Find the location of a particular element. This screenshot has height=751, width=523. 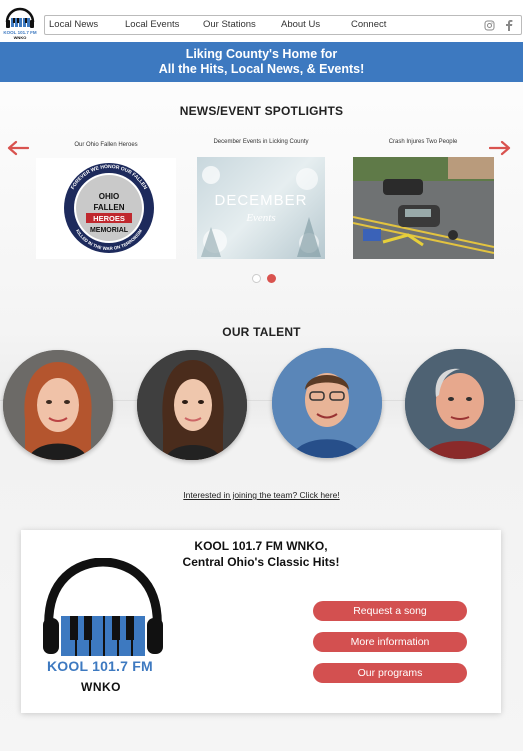

facebook-icon is located at coordinates (509, 25).